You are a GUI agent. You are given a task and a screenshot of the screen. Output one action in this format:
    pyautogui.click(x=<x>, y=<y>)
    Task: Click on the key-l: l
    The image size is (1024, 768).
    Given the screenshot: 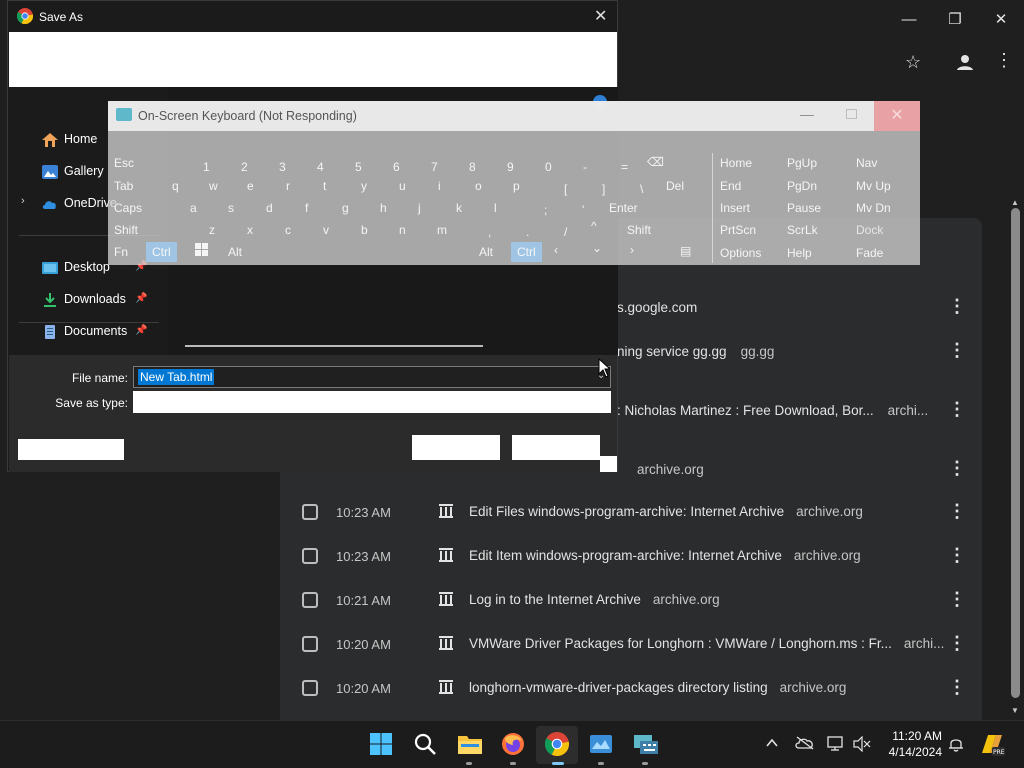 What is the action you would take?
    pyautogui.click(x=495, y=208)
    